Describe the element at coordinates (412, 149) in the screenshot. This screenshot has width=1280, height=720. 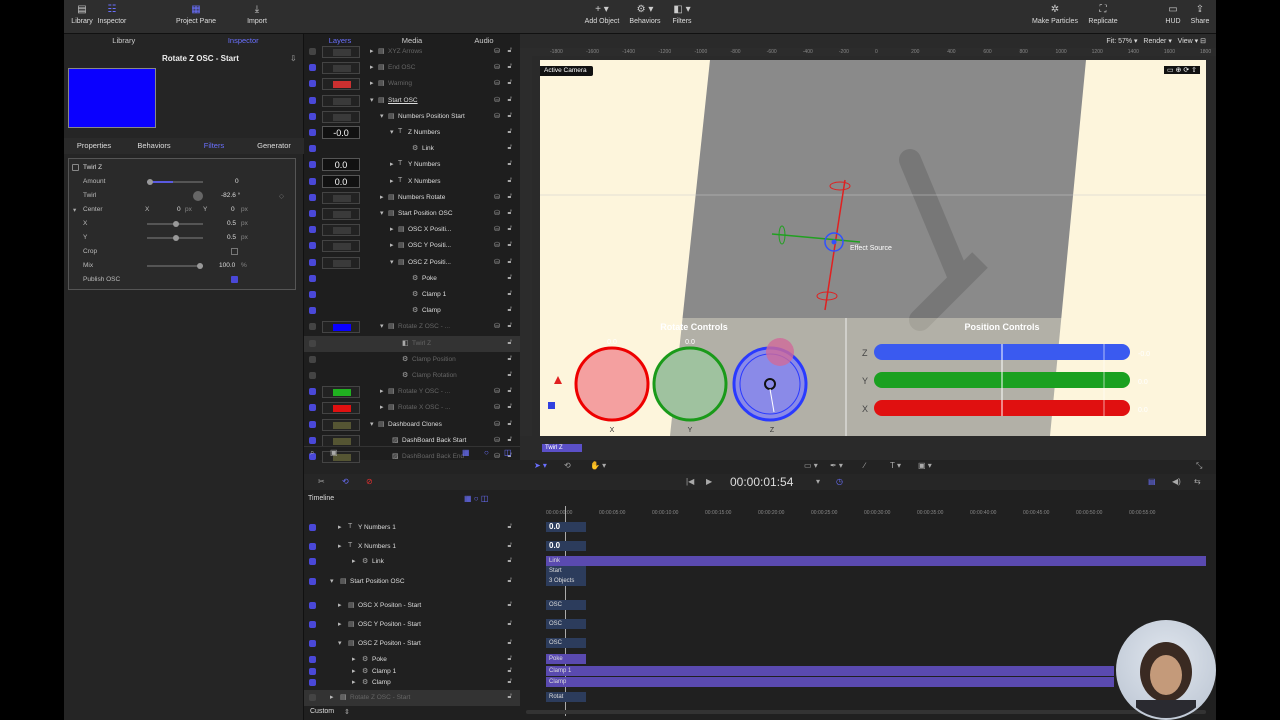
I see `layer-row: ⚙ Link 🔓︎` at that location.